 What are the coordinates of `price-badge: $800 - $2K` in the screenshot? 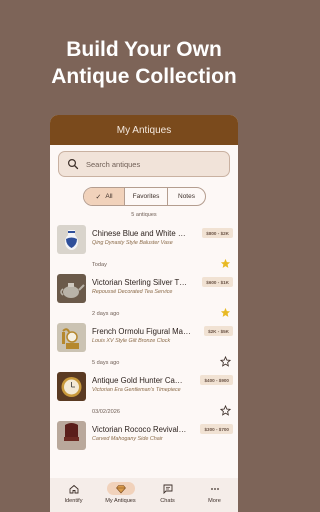 It's located at (217, 233).